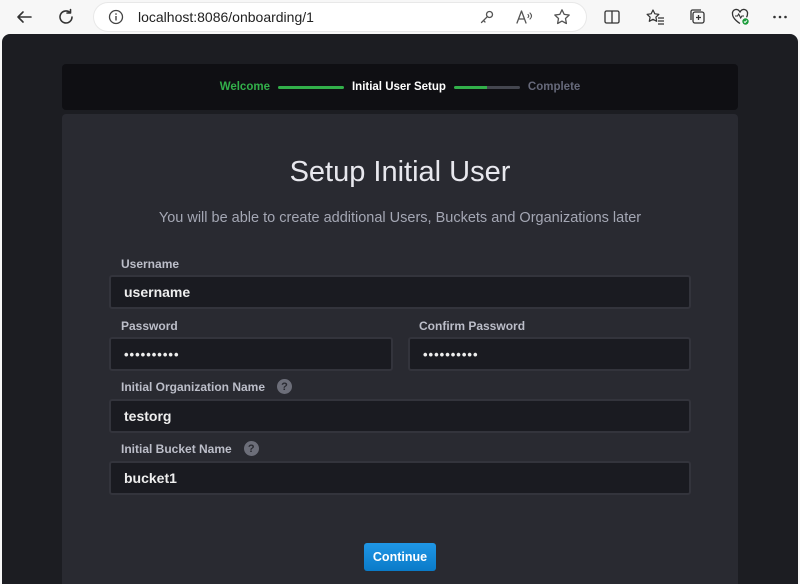 This screenshot has width=800, height=584. What do you see at coordinates (150, 264) in the screenshot?
I see `username-label: Username` at bounding box center [150, 264].